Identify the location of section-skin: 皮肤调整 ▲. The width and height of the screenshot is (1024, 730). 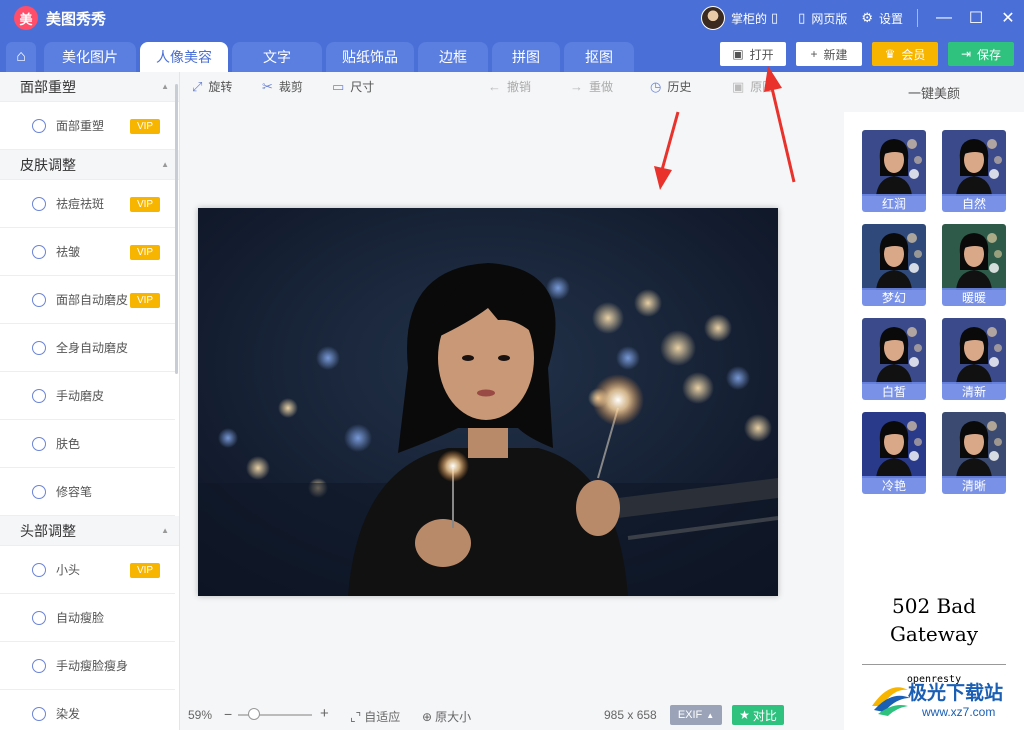
(89, 165).